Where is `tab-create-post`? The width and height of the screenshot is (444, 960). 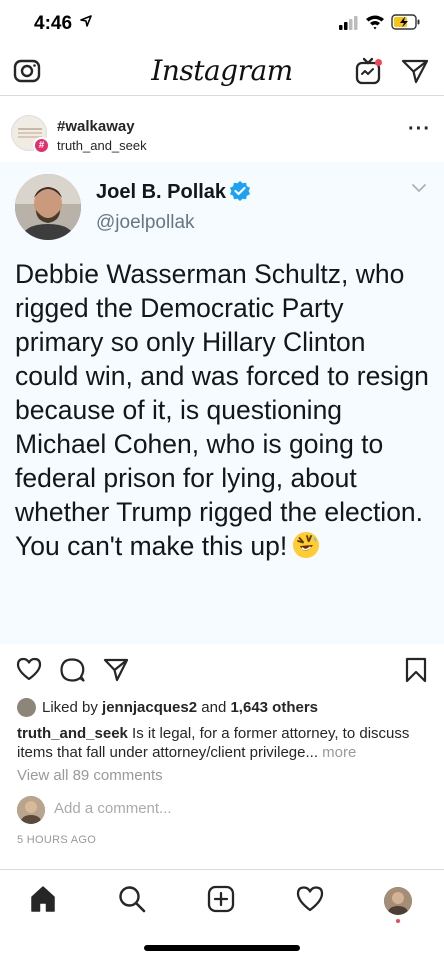
tab-create-post is located at coordinates (221, 899).